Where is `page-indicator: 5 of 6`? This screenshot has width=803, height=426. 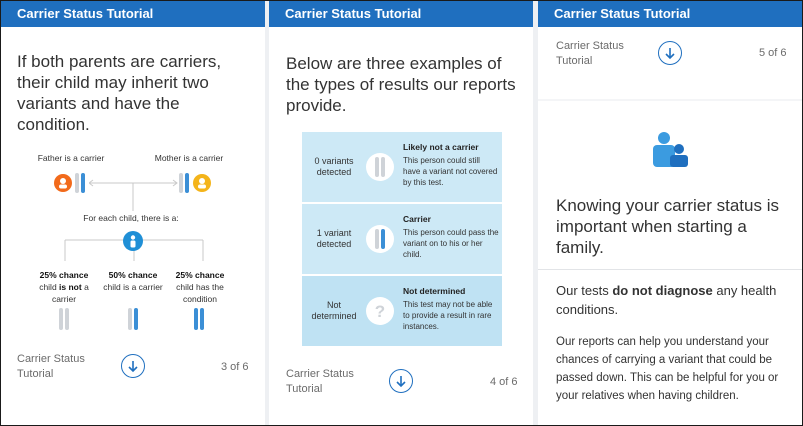
page-indicator: 5 of 6 is located at coordinates (773, 53).